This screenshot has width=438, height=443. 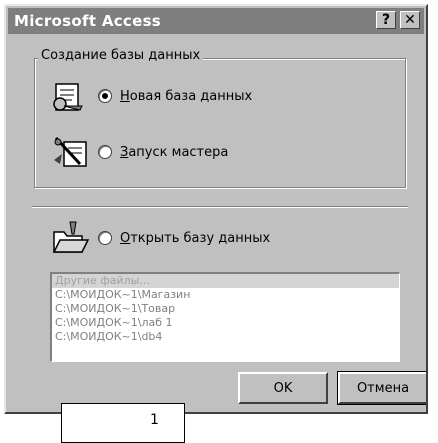 I want to click on create-database-legend: Создание базы данных, so click(x=121, y=55).